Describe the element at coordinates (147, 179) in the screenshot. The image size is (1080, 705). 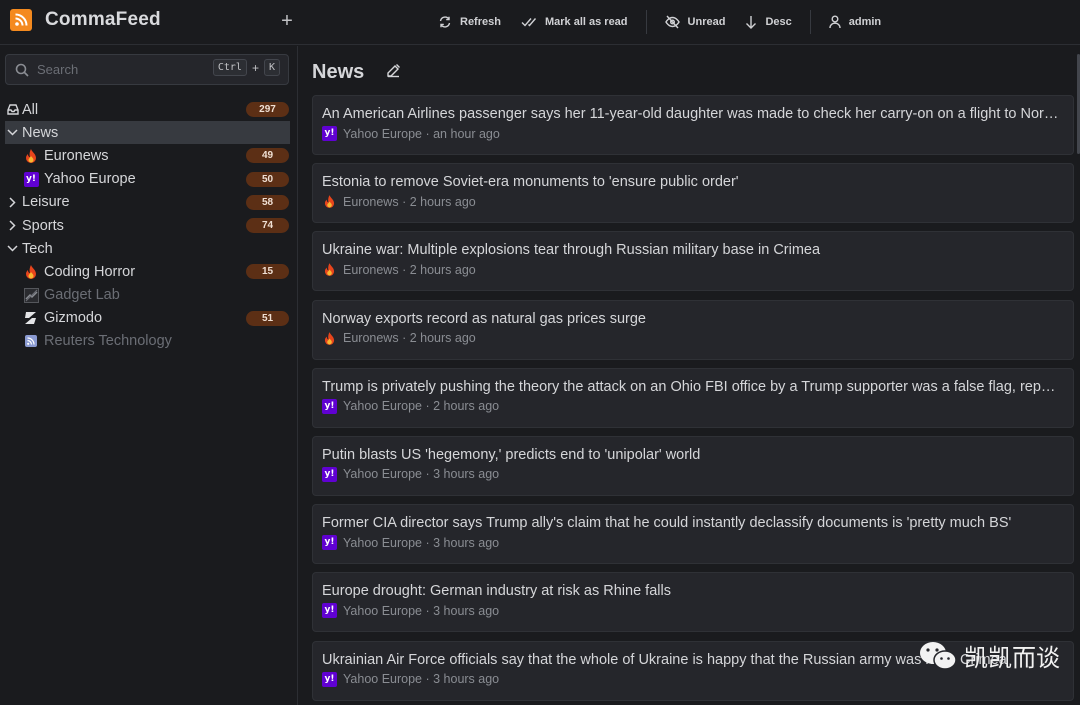
I see `tree-item-yahoo-europe: y! Yahoo Europe 50` at that location.